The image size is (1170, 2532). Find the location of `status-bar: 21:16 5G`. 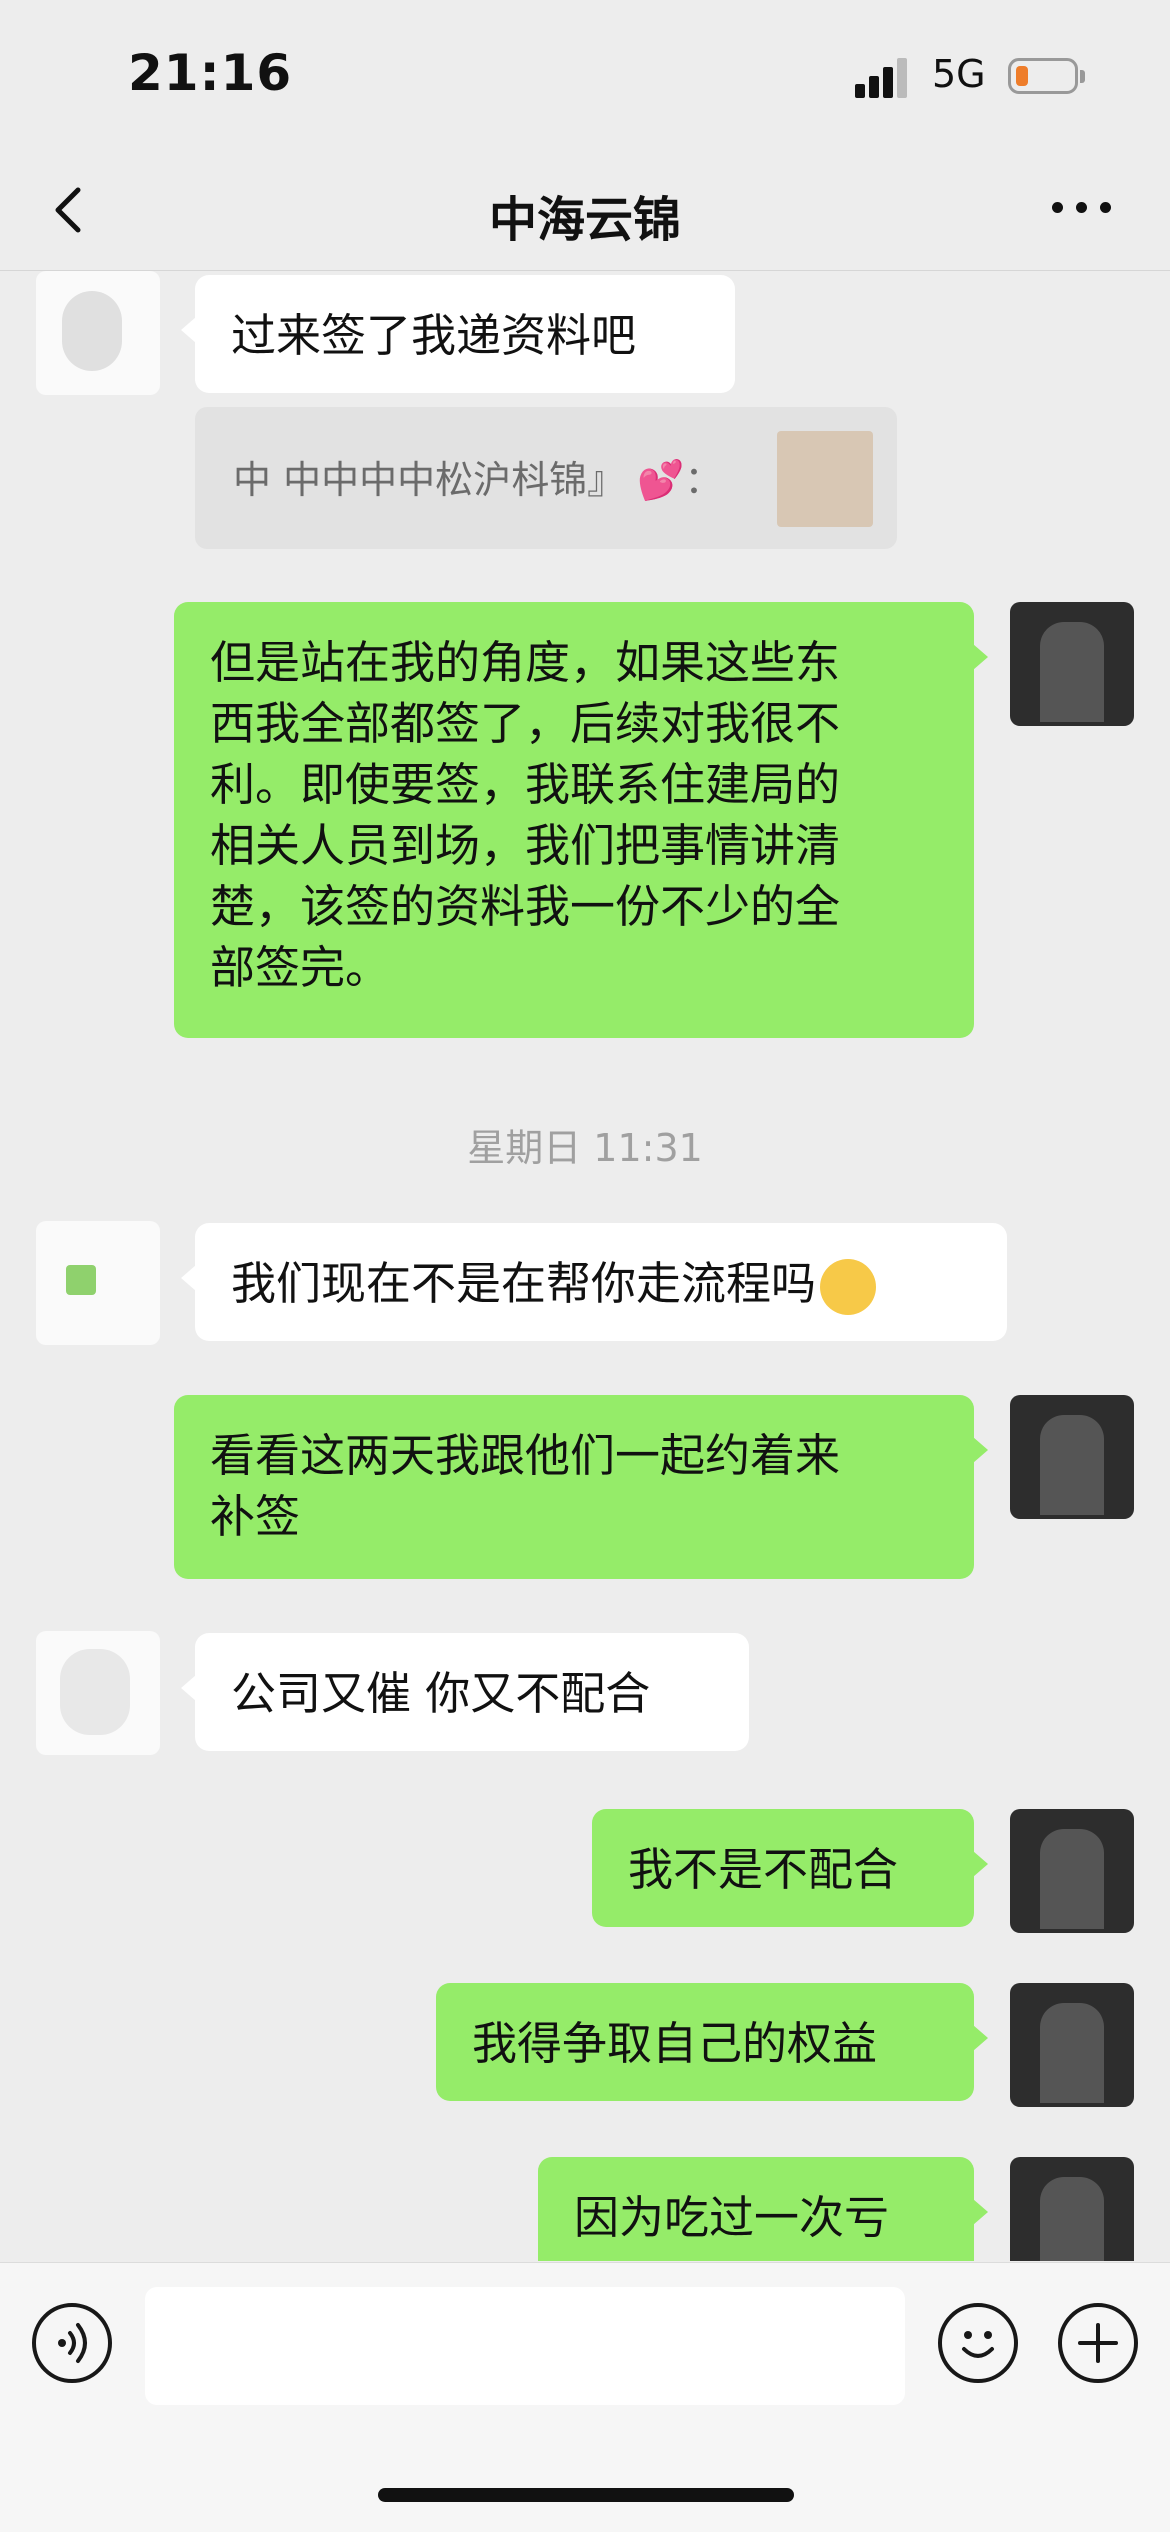

status-bar: 21:16 5G is located at coordinates (585, 75).